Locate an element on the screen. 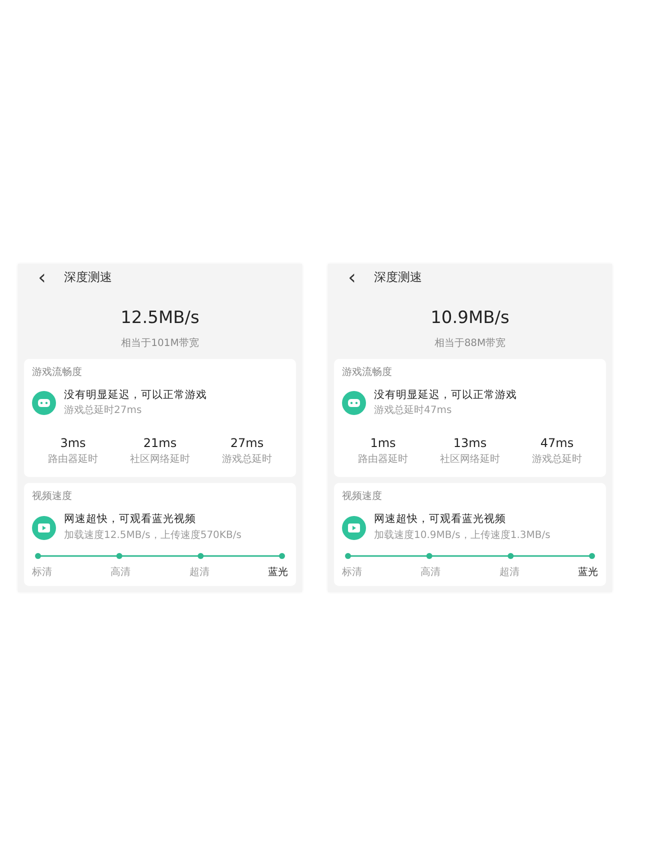 The image size is (648, 854). speed-value: 12.5MB/s is located at coordinates (160, 318).